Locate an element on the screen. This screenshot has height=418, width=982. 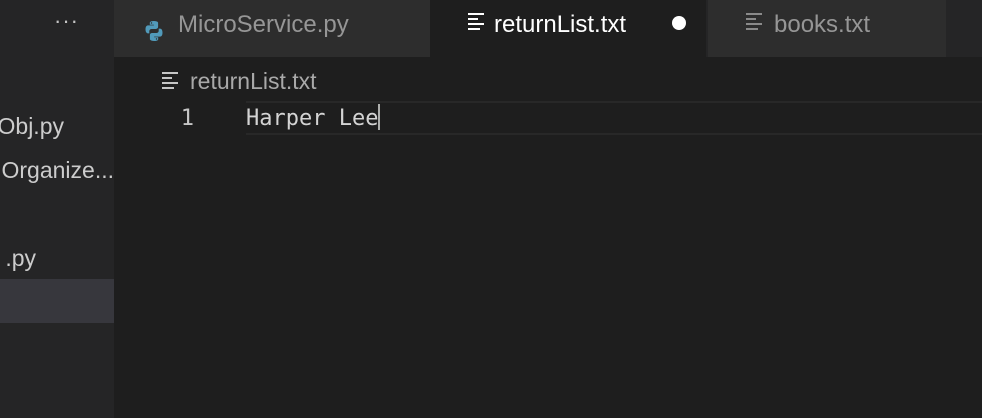
explorer-item-selected is located at coordinates (57, 301).